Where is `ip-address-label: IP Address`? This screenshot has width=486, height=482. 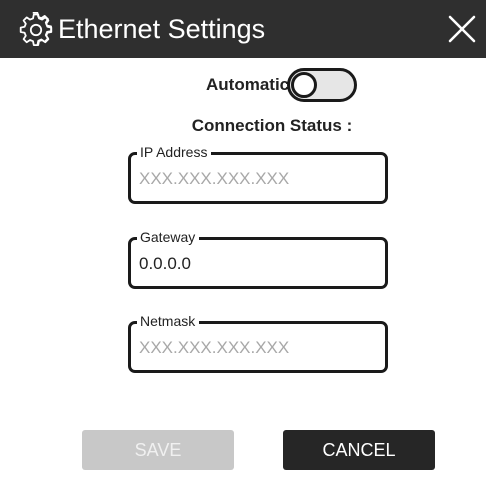
ip-address-label: IP Address is located at coordinates (174, 152).